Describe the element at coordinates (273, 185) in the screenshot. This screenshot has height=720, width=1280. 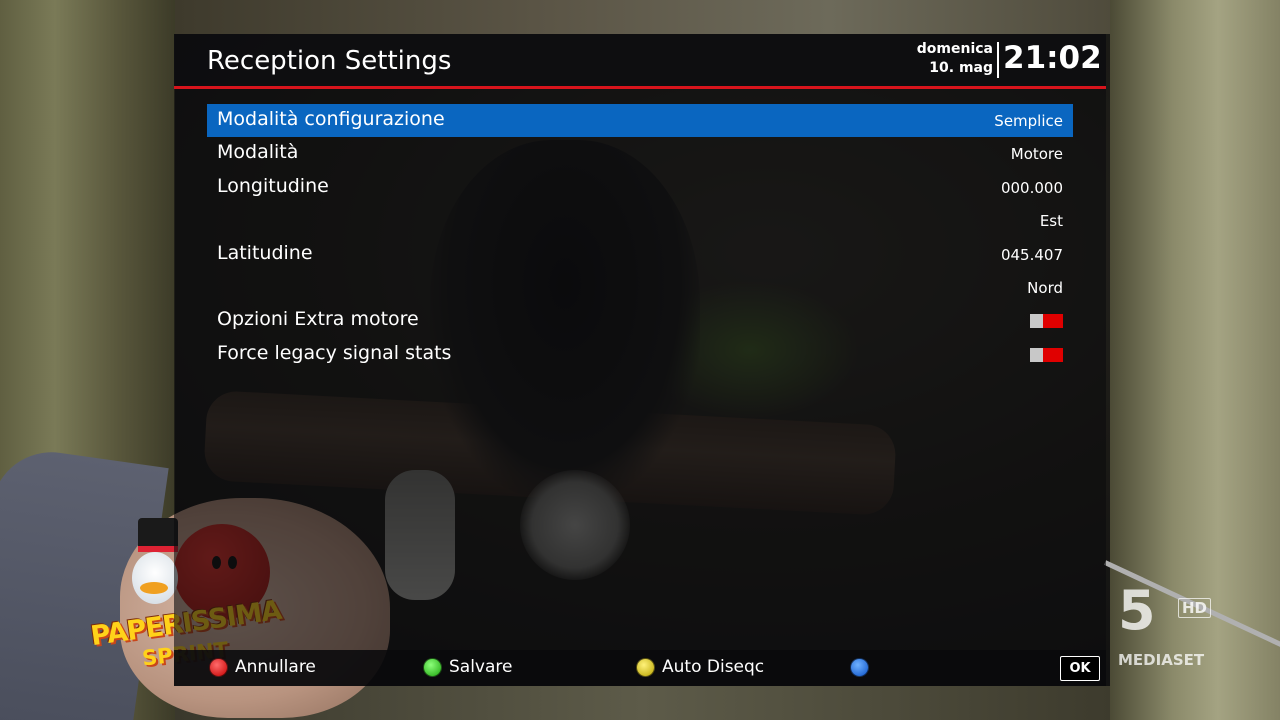
I see `setting-label: Longitudine` at that location.